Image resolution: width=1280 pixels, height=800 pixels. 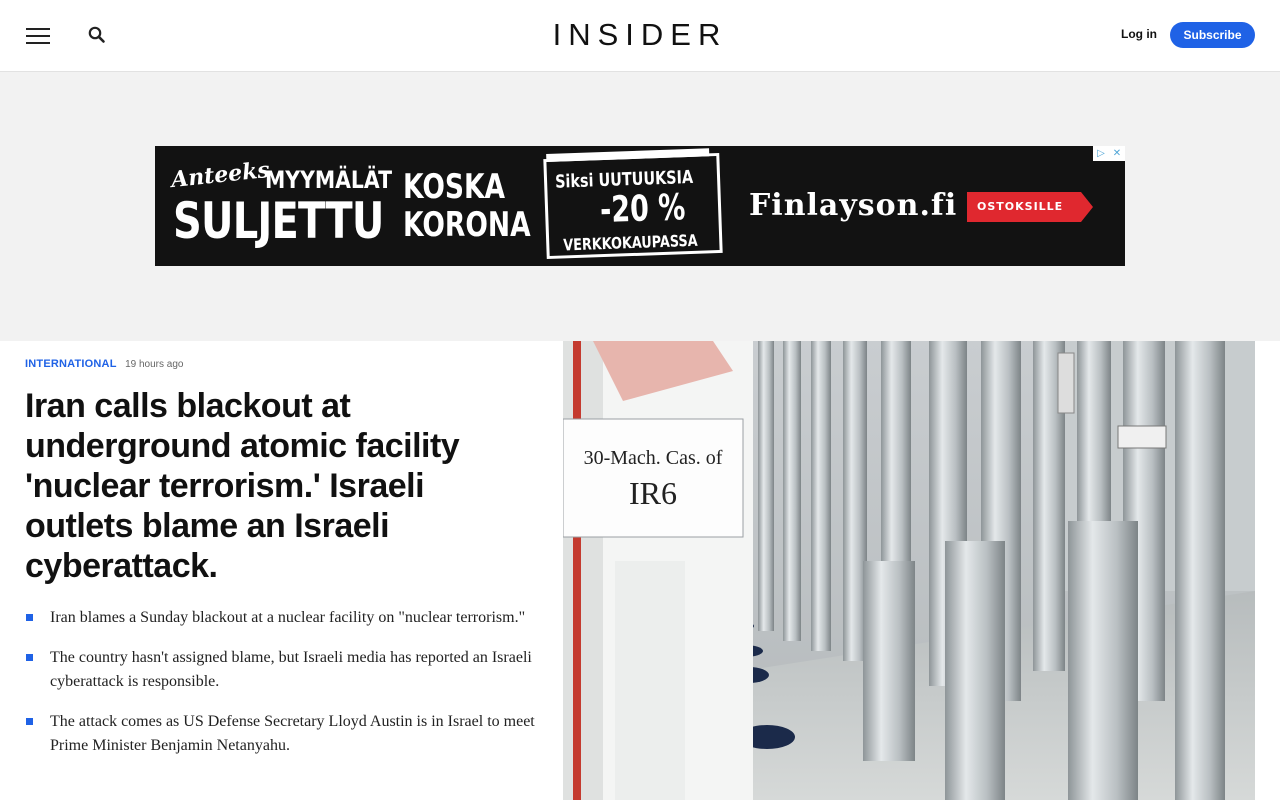 I want to click on ad-price-tag: Siksi UUTUUKSIA -20 % VERKKOKAUPASSA, so click(x=633, y=206).